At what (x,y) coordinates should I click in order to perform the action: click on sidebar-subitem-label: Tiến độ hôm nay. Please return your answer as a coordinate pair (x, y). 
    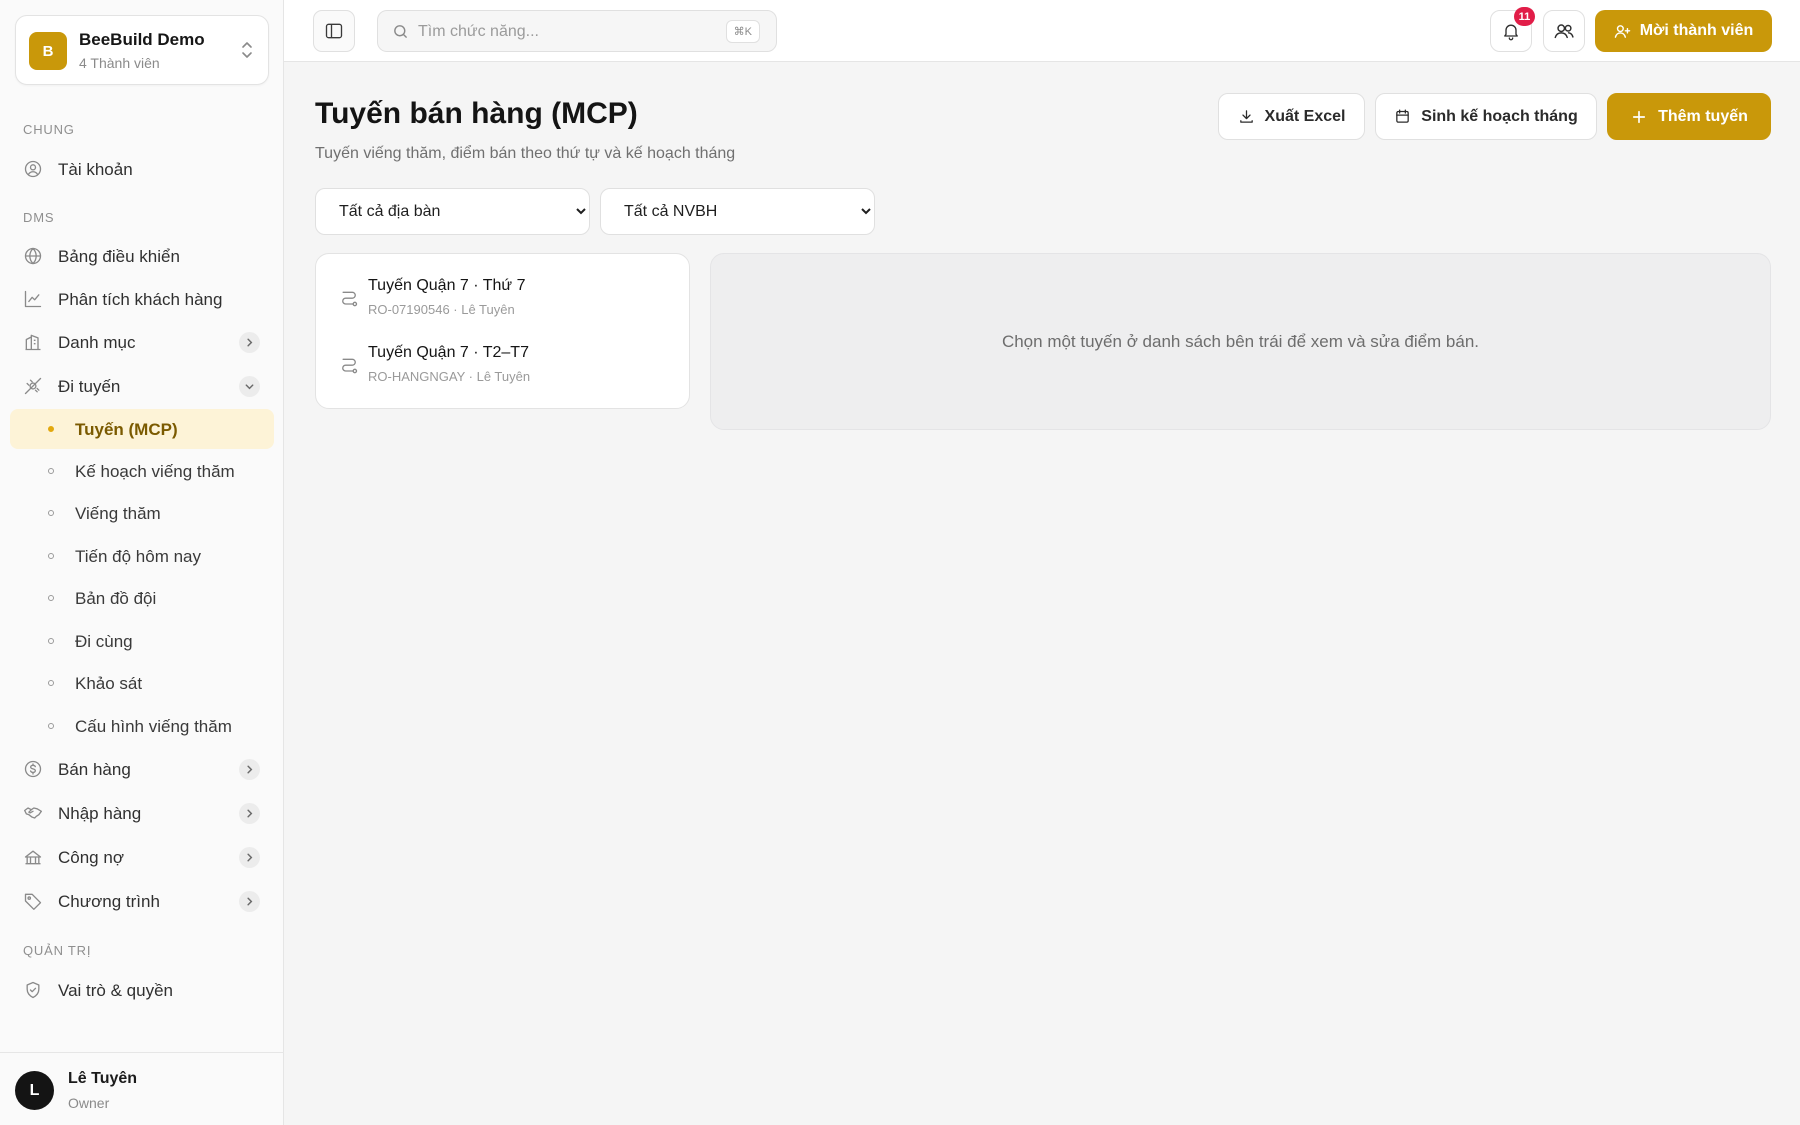
    Looking at the image, I should click on (138, 556).